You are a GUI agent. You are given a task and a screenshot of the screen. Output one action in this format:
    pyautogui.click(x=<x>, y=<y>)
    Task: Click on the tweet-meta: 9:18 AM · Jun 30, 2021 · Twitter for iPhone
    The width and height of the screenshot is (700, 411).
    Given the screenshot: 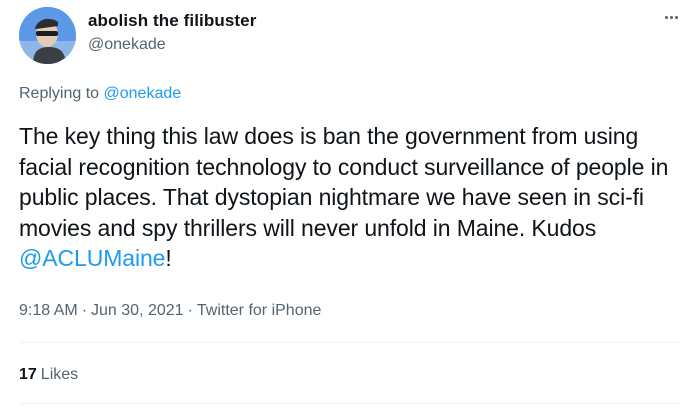 What is the action you would take?
    pyautogui.click(x=170, y=311)
    